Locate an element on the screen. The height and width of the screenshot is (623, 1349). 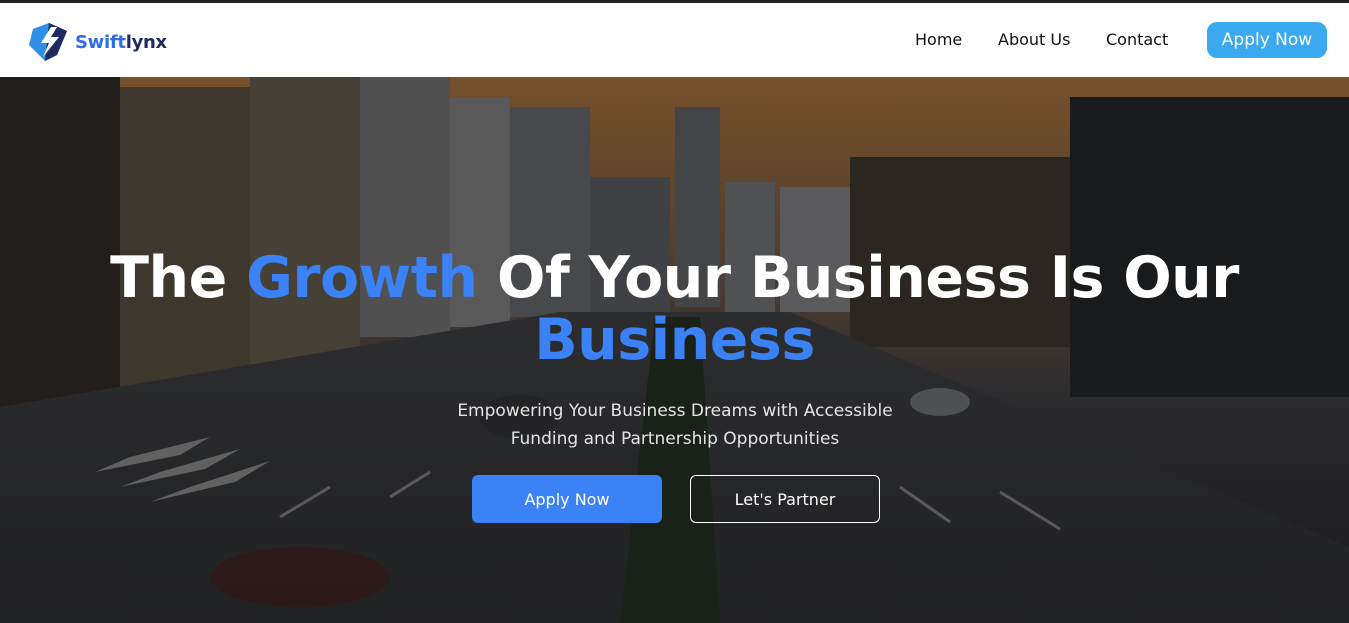
nav-contact-link: Contact is located at coordinates (1137, 39).